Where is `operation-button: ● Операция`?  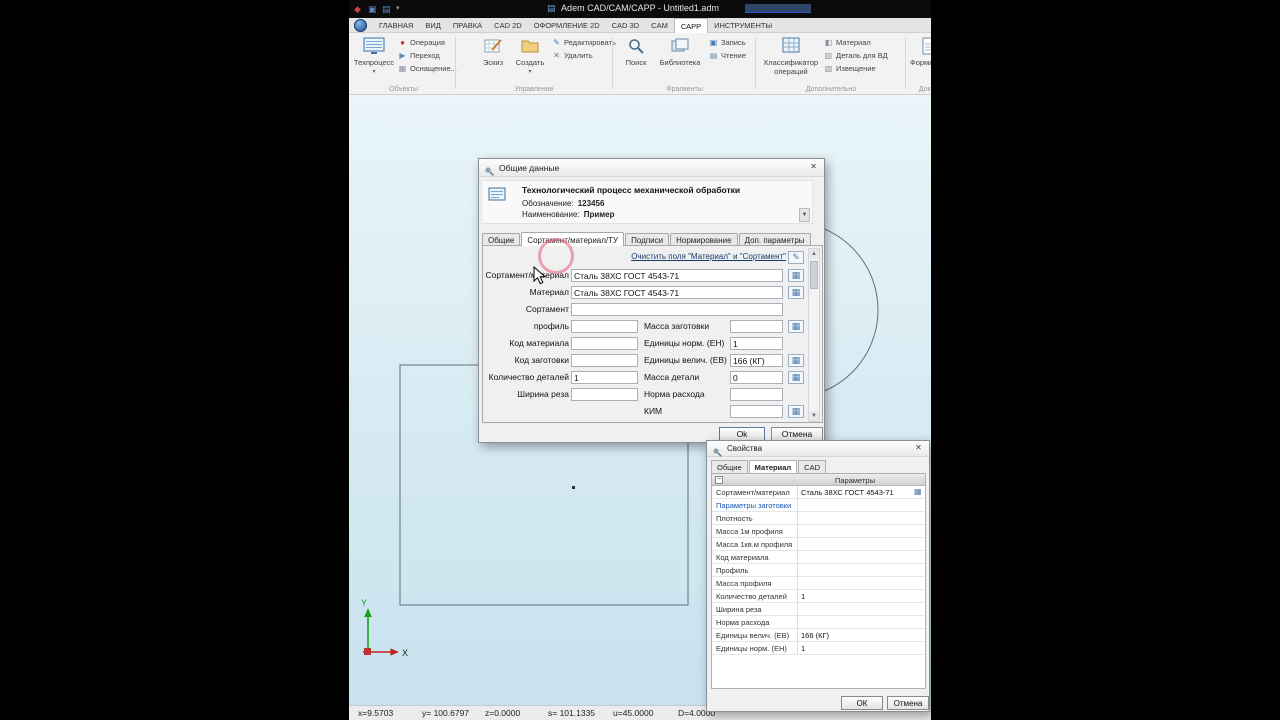 operation-button: ● Операция is located at coordinates (427, 42).